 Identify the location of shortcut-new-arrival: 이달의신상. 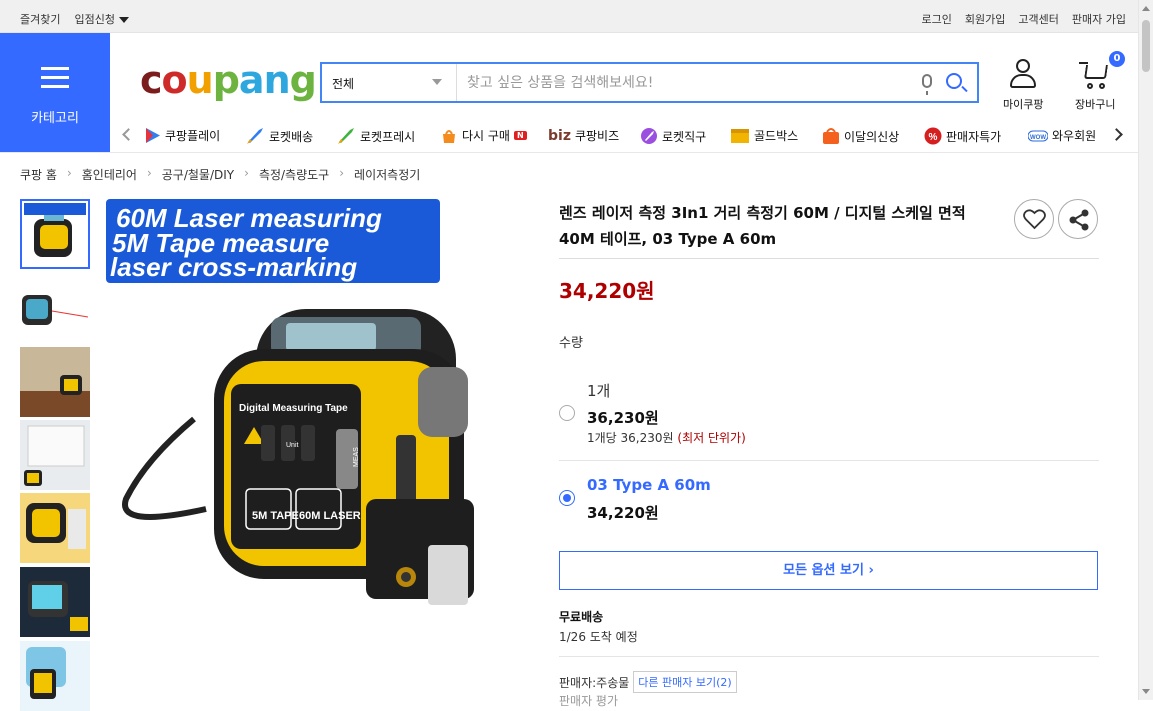
(860, 136).